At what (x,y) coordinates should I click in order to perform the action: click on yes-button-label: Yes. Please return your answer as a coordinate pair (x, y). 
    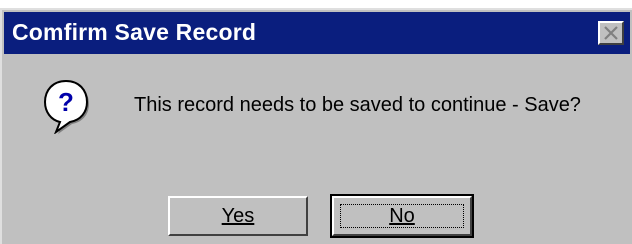
    Looking at the image, I should click on (238, 215).